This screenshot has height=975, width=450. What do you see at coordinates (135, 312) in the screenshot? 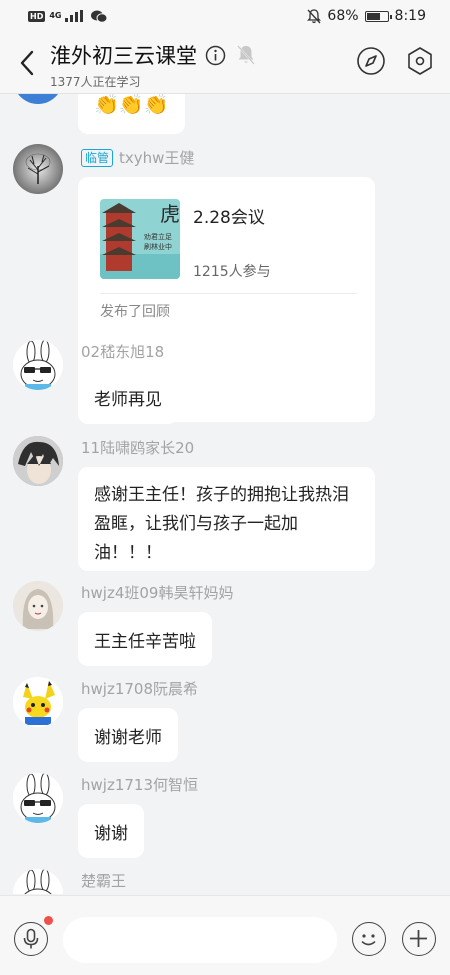
I see `card-footer: 发布了回顾` at bounding box center [135, 312].